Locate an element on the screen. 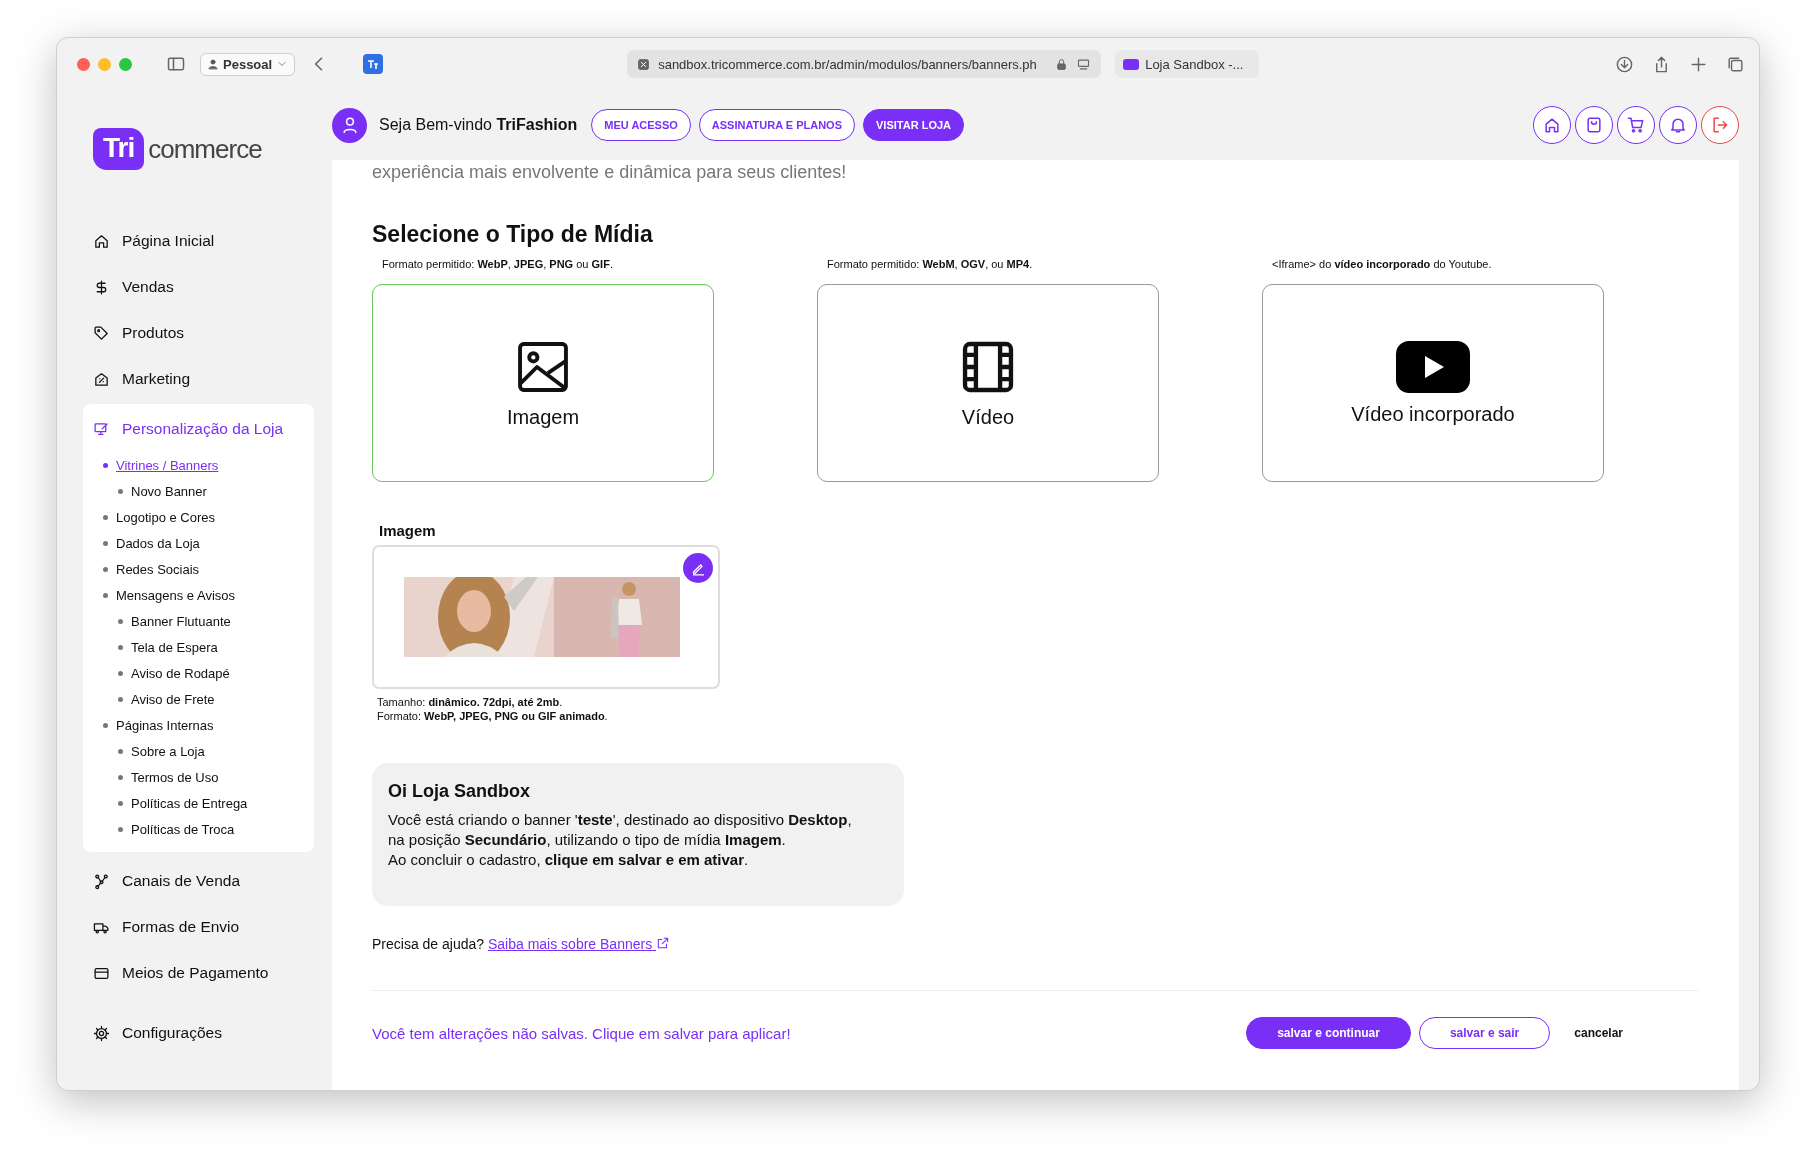 The width and height of the screenshot is (1813, 1163). nav-item: Vendas is located at coordinates (198, 287).